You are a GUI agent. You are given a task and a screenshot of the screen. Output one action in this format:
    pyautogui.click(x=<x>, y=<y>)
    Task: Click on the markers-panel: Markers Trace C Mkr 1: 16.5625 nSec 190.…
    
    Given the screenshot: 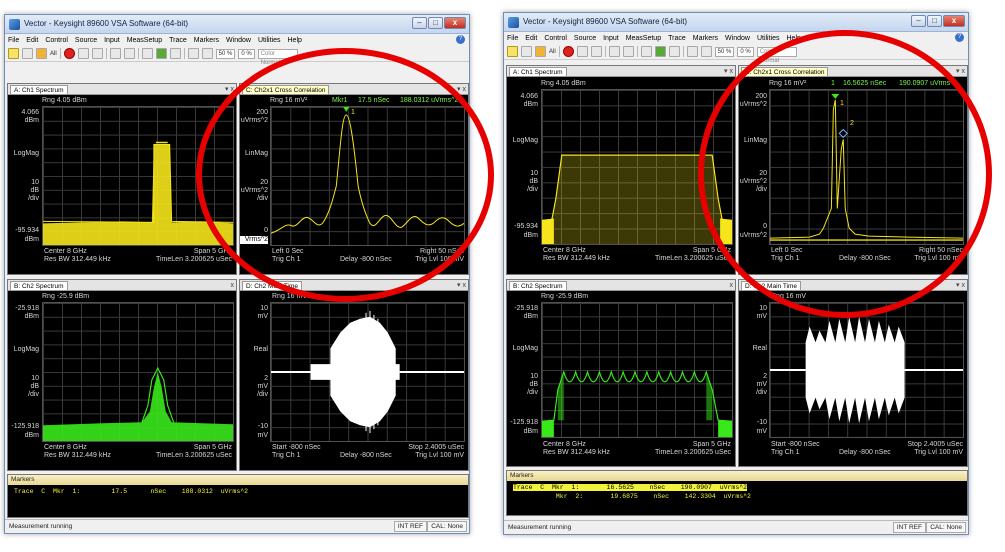 What is the action you would take?
    pyautogui.click(x=737, y=493)
    